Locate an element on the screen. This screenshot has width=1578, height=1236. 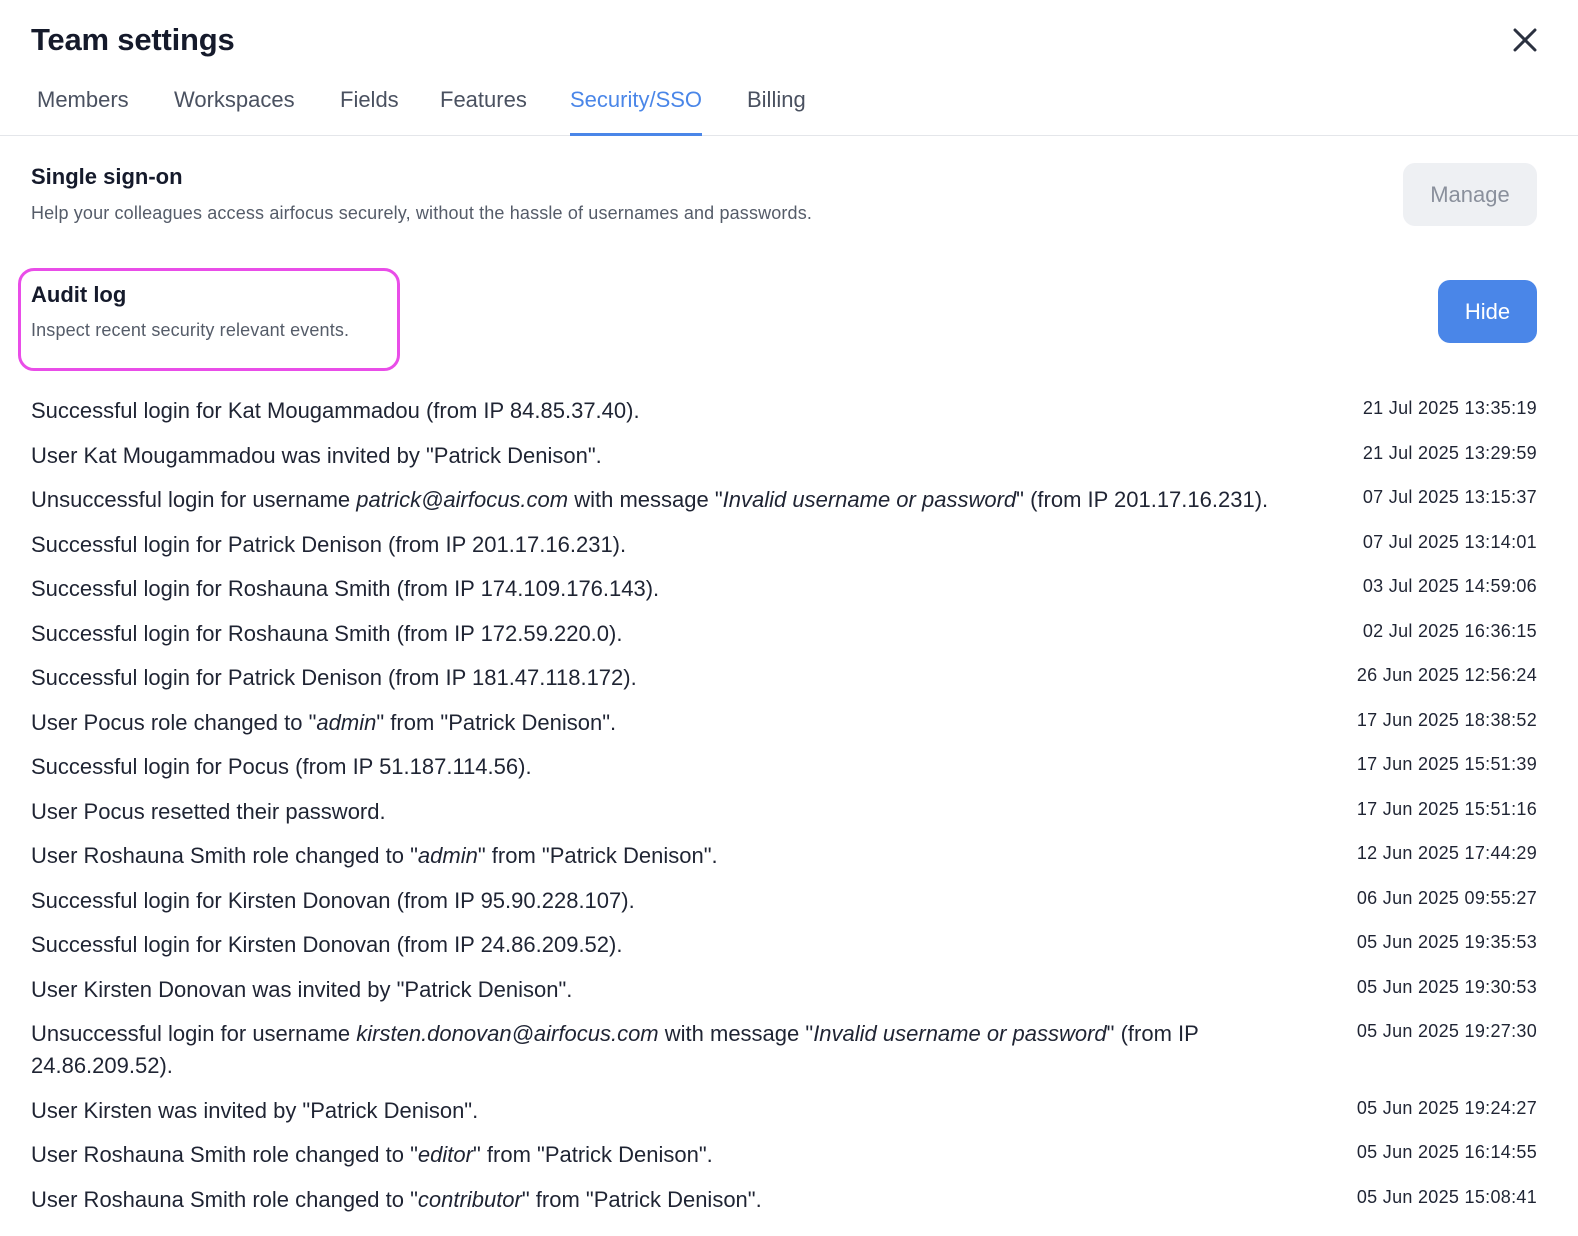
audit-log-timestamp: 06 Jun 2025 09:55:27 is located at coordinates (1446, 897).